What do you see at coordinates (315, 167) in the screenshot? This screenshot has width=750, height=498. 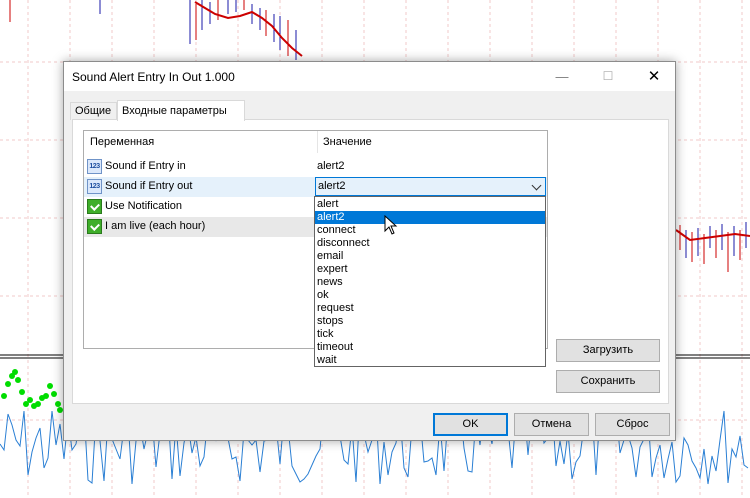 I see `table-row: 123 Sound if Entry in alert2` at bounding box center [315, 167].